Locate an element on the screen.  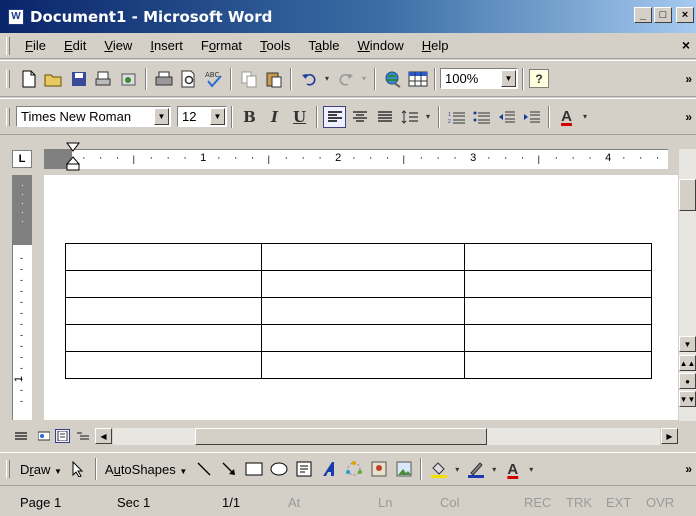
paste-button is located at coordinates (273, 79).